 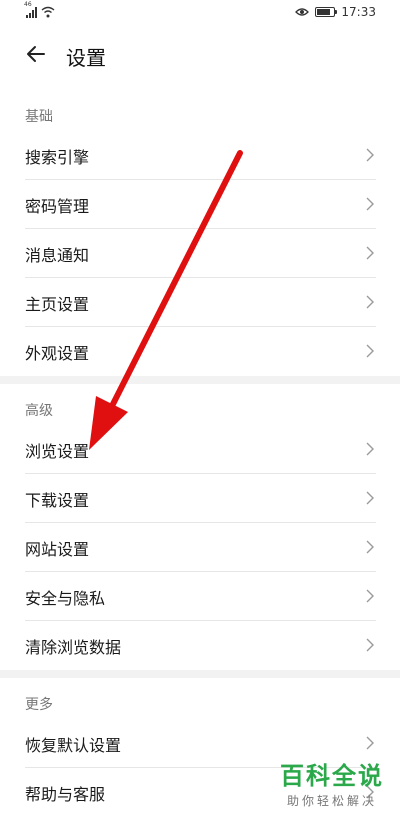 I want to click on battery-icon, so click(x=326, y=12).